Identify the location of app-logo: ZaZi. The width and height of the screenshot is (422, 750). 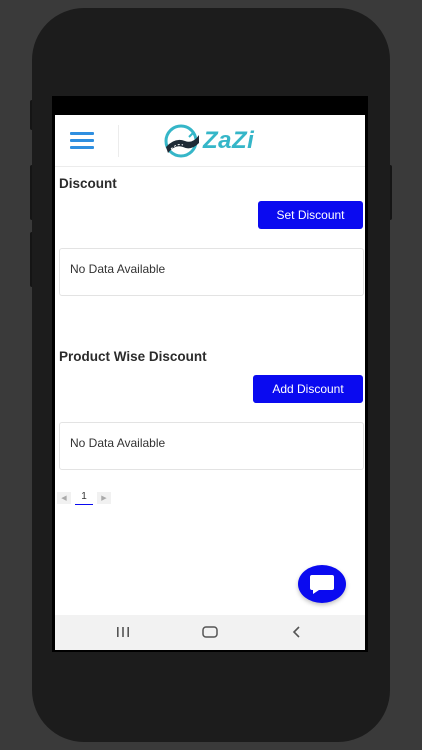
(208, 141).